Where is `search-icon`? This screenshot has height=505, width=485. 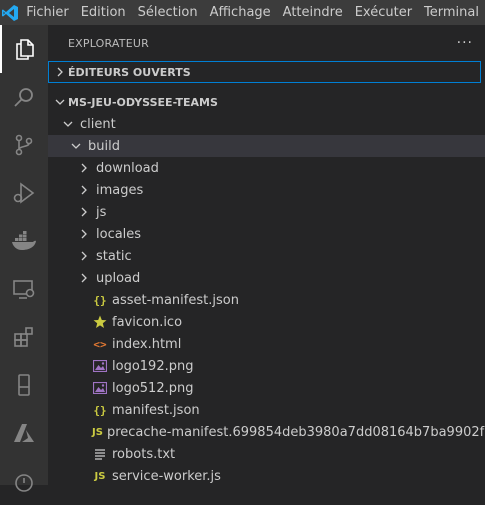
search-icon is located at coordinates (24, 97).